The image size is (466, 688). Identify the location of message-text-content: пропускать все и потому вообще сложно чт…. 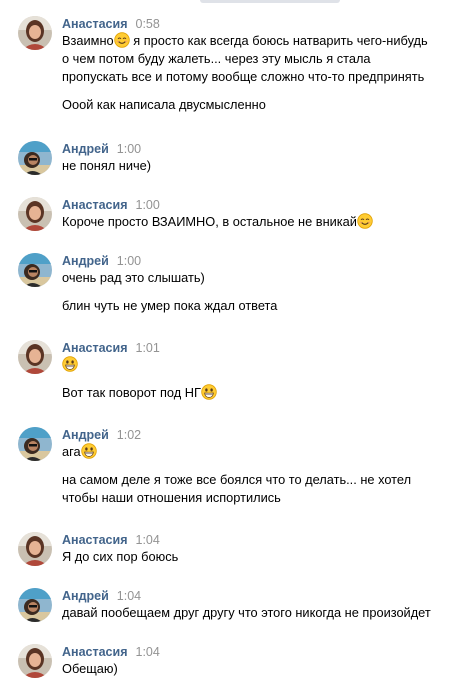
(243, 76).